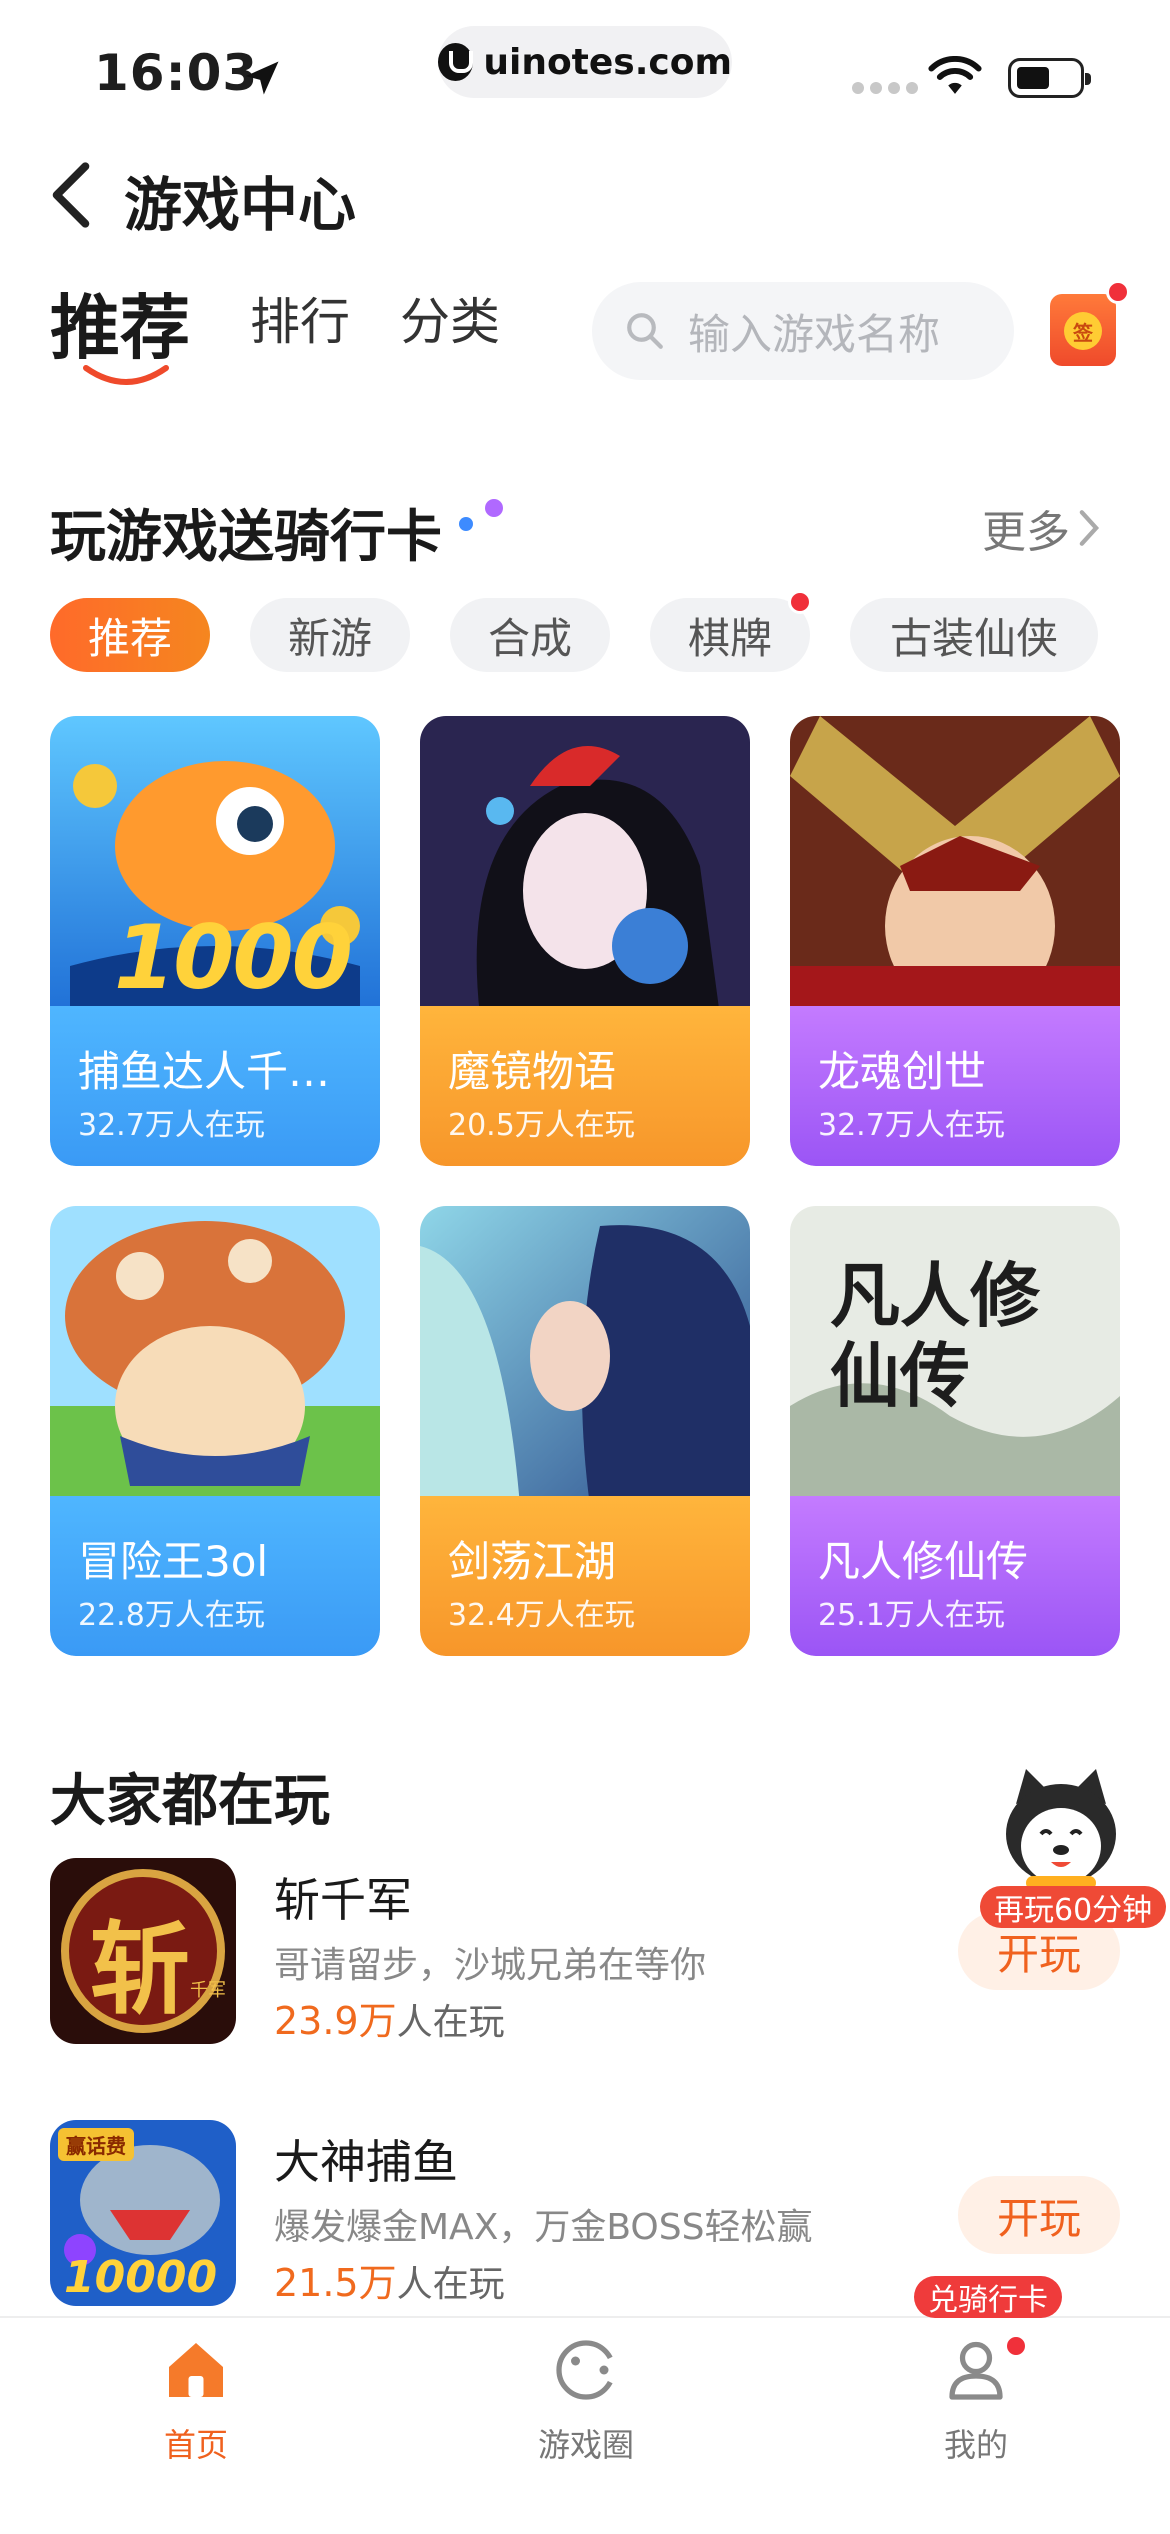 This screenshot has width=1170, height=2534. What do you see at coordinates (171, 1615) in the screenshot?
I see `game-players: 22.8万人在玩` at bounding box center [171, 1615].